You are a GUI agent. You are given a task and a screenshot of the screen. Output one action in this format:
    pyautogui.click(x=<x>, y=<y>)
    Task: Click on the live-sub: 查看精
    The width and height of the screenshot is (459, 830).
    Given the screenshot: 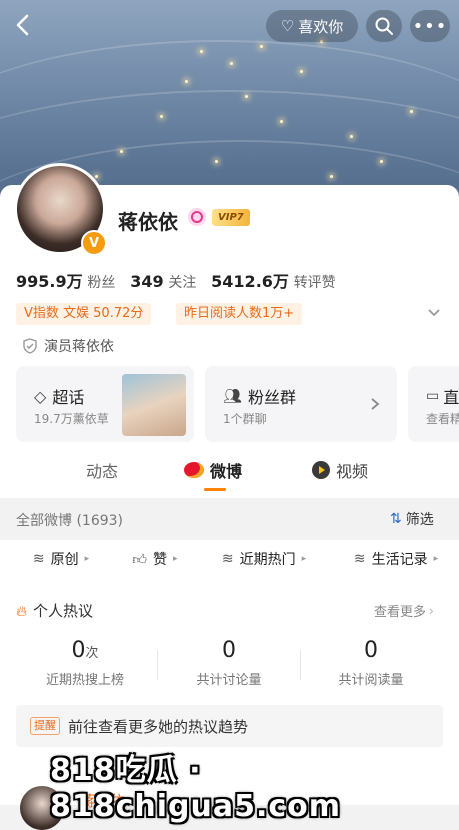 What is the action you would take?
    pyautogui.click(x=442, y=419)
    